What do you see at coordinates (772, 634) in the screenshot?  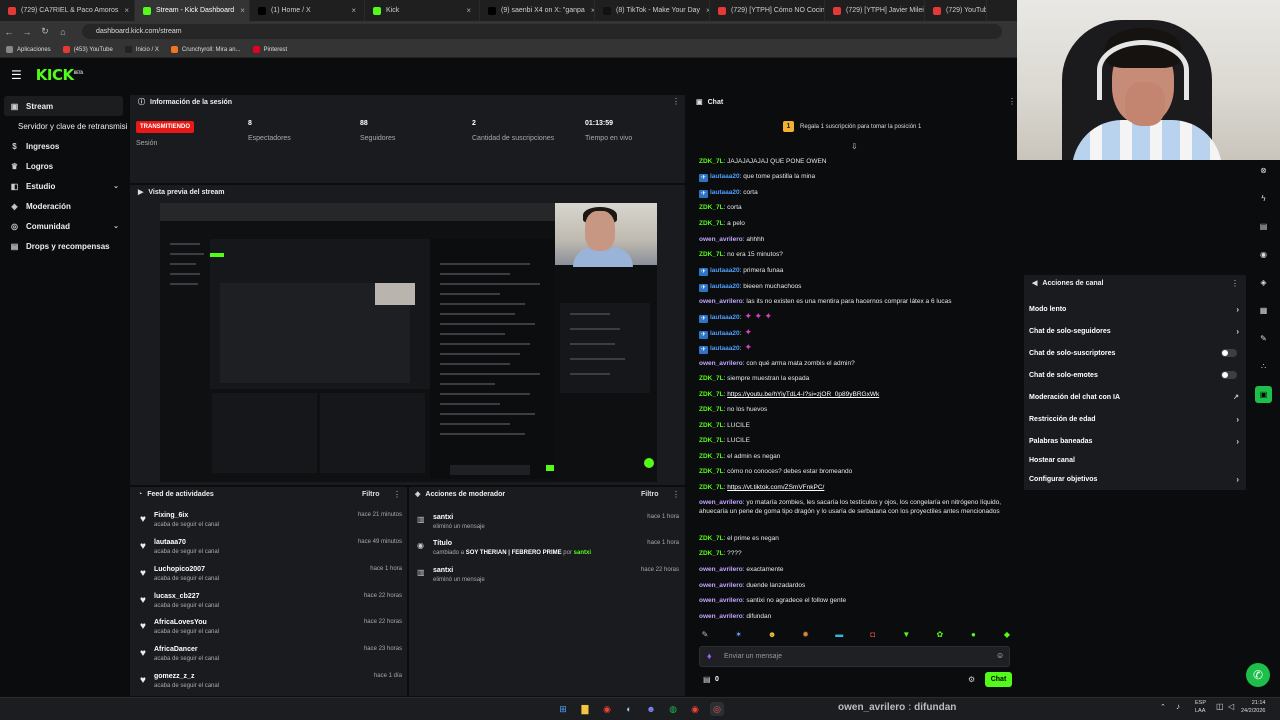 I see `emote-3-icon: ☻` at bounding box center [772, 634].